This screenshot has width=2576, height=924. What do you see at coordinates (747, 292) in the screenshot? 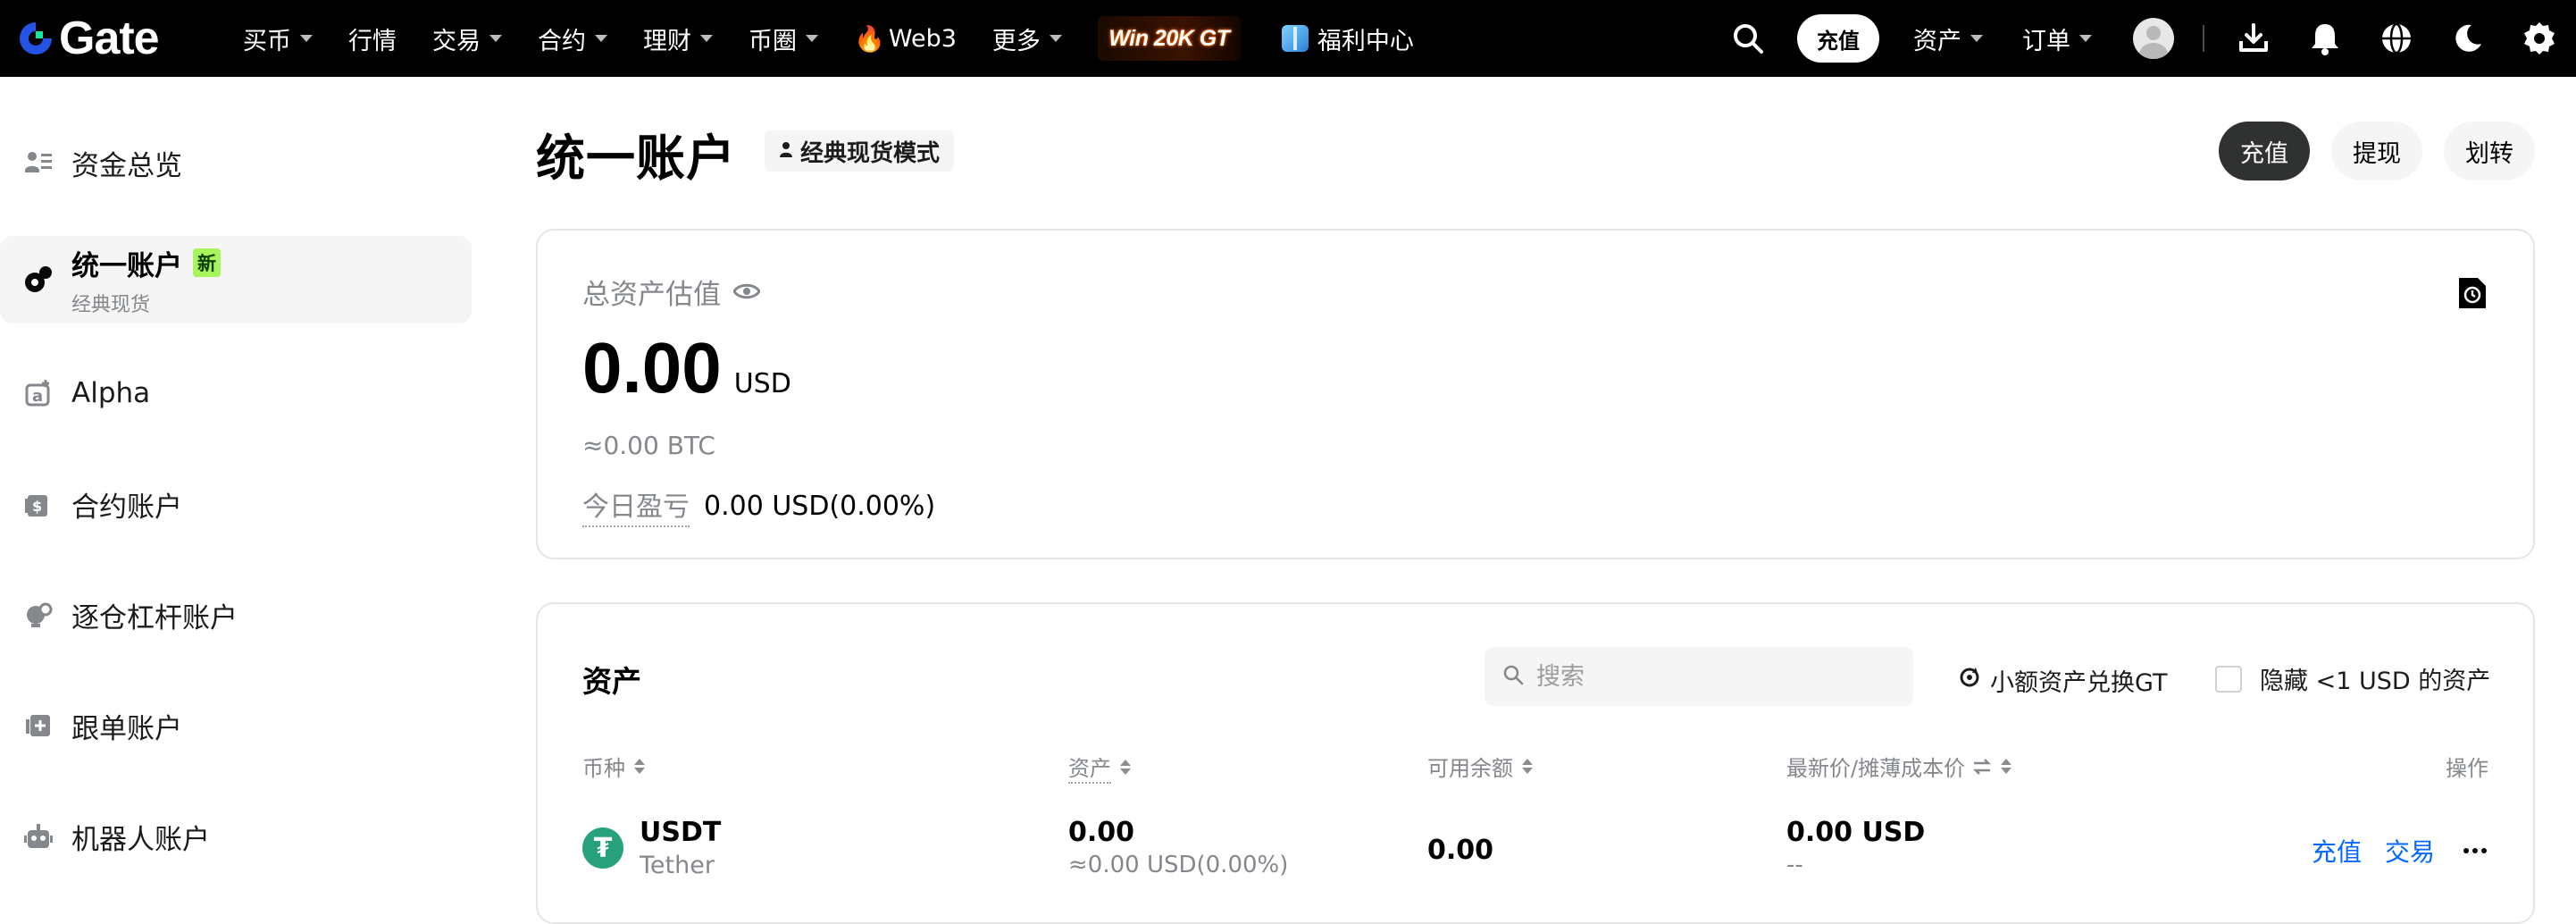
I see `eye-visibility-icon` at bounding box center [747, 292].